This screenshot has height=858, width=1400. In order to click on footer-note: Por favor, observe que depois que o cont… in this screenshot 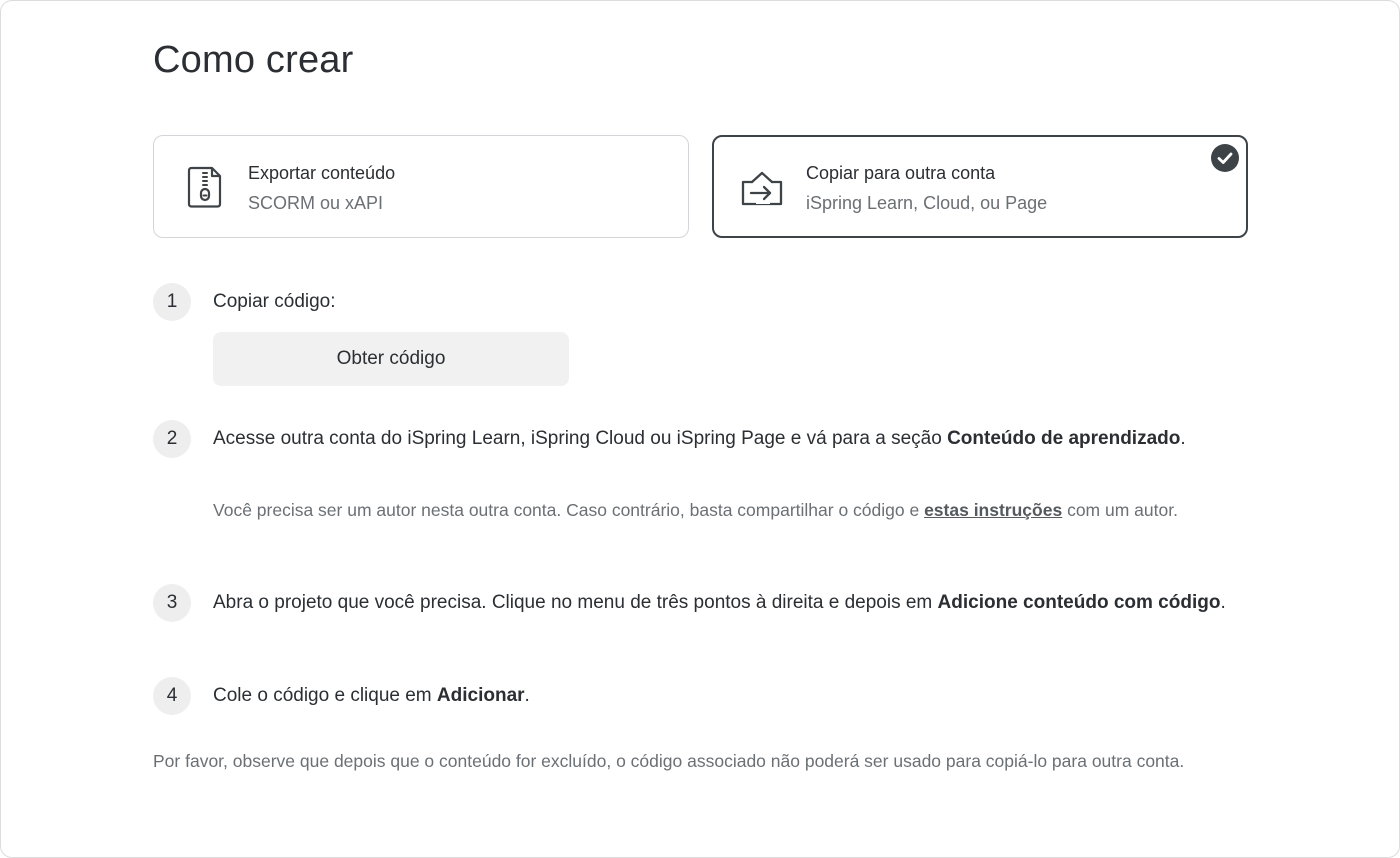, I will do `click(669, 761)`.